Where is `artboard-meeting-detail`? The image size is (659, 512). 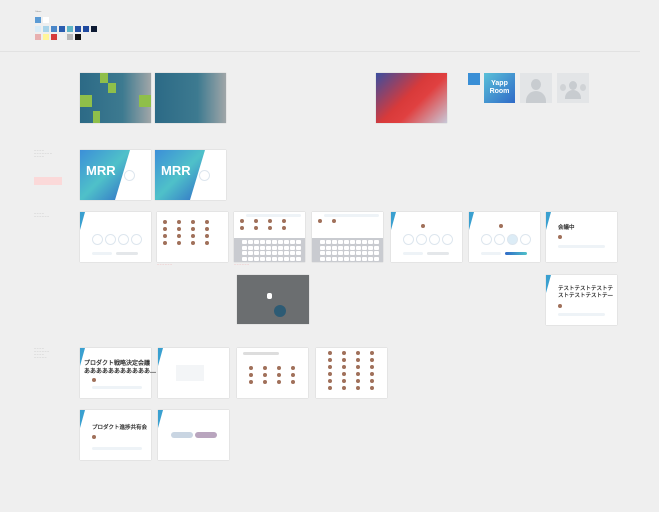 artboard-meeting-detail is located at coordinates (193, 373).